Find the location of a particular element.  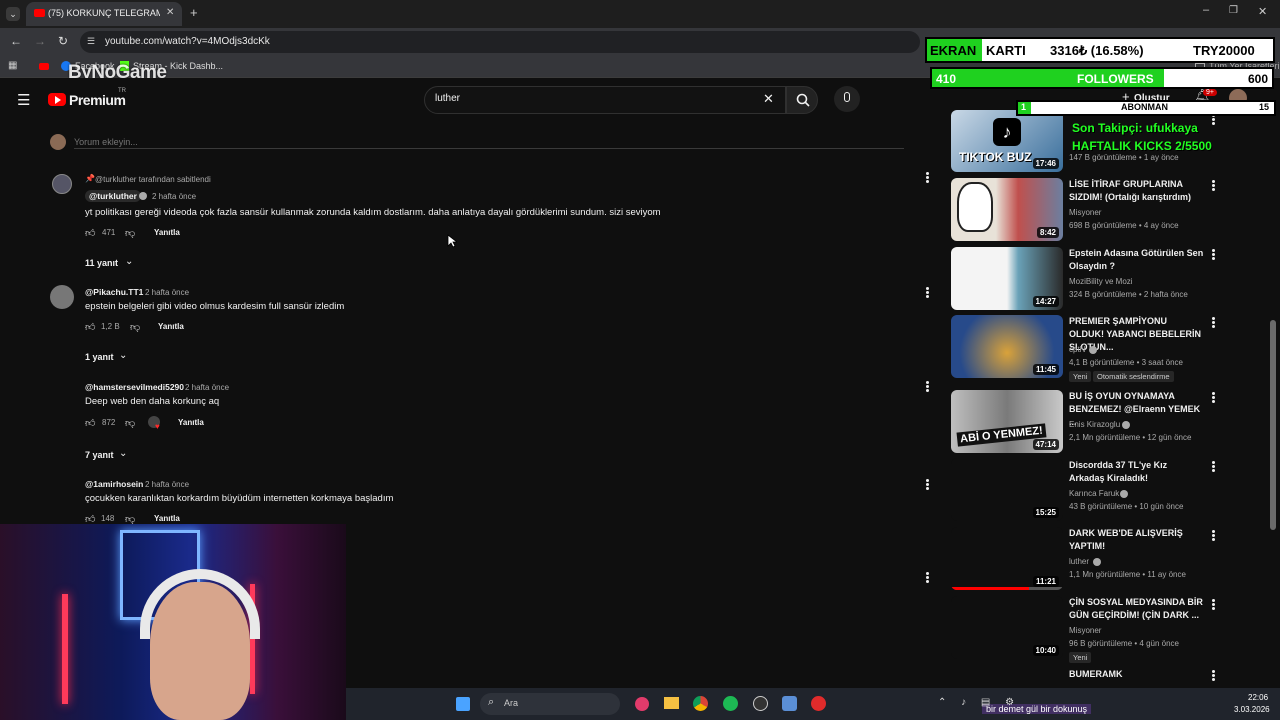

obs-icon is located at coordinates (760, 703).